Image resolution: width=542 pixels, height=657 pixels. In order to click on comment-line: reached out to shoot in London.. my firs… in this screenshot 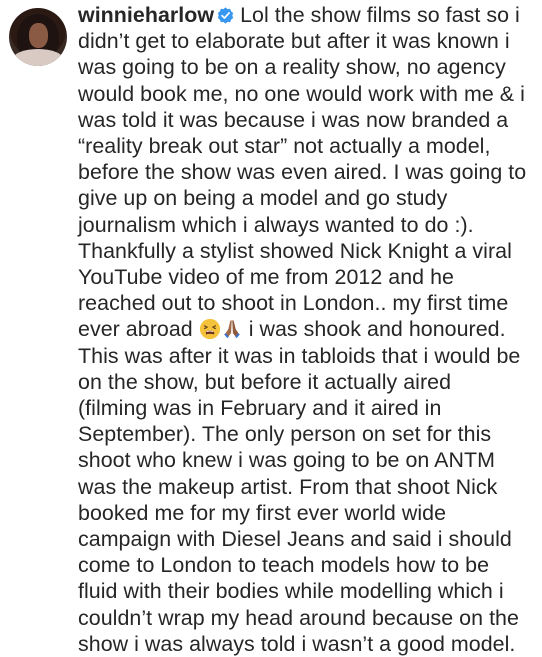, I will do `click(293, 303)`.